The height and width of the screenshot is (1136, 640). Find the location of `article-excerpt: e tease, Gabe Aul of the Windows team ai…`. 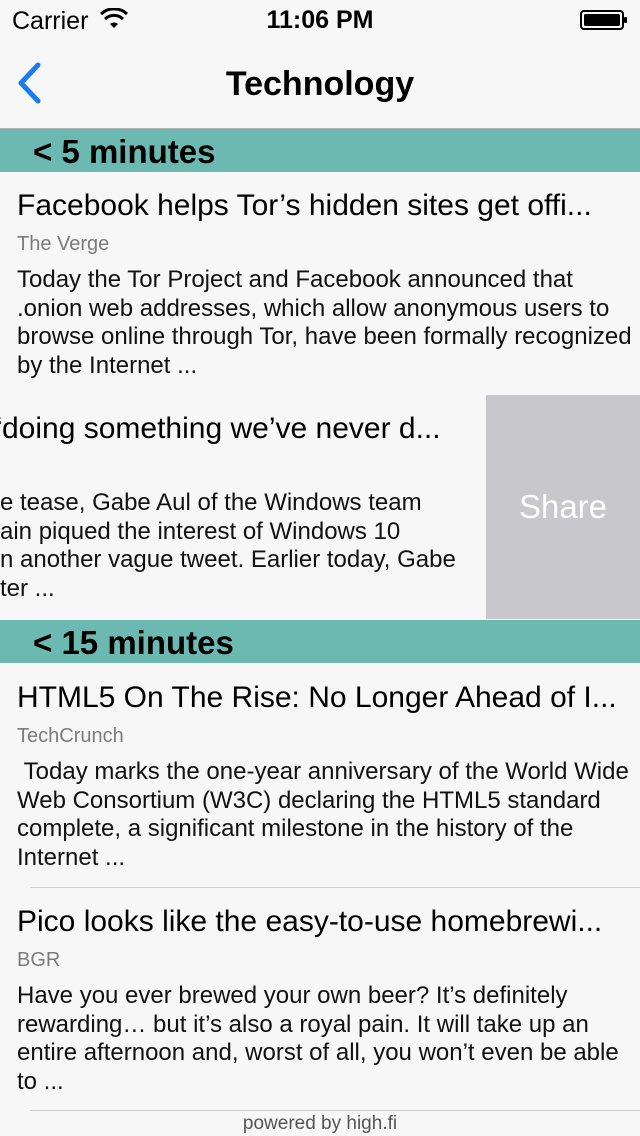

article-excerpt: e tease, Gabe Aul of the Windows team ai… is located at coordinates (228, 546).